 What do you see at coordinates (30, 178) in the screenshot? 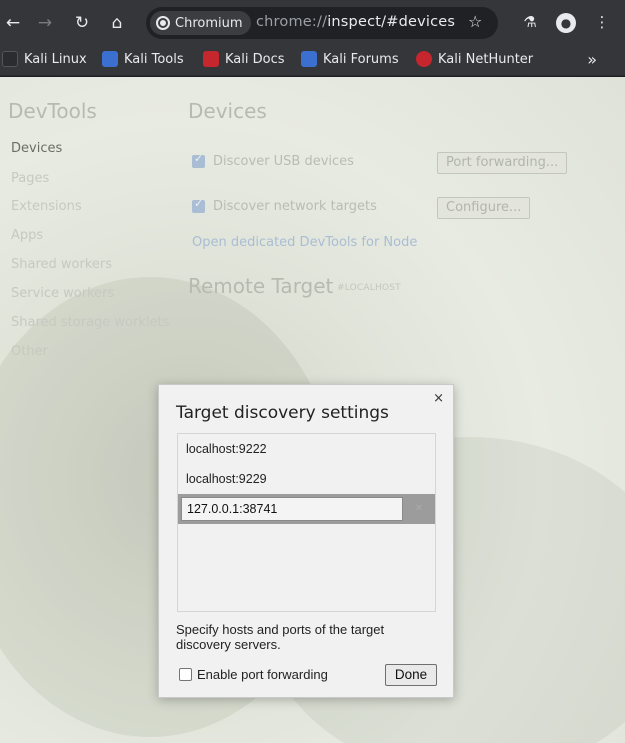
I see `sidebar-item-pages: Pages` at bounding box center [30, 178].